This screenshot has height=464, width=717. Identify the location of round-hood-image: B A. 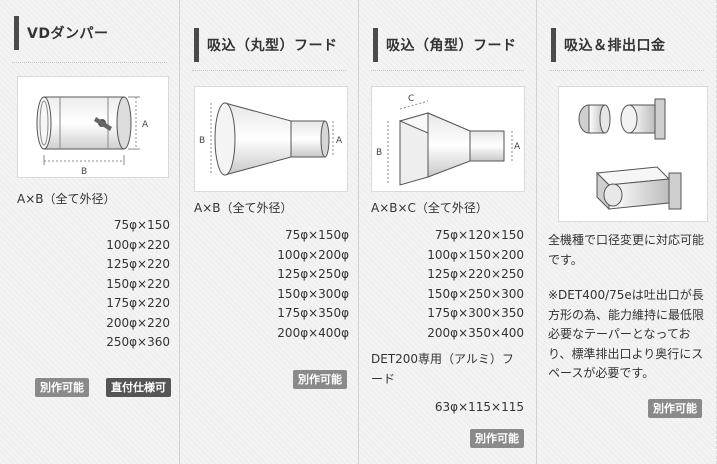
(271, 139).